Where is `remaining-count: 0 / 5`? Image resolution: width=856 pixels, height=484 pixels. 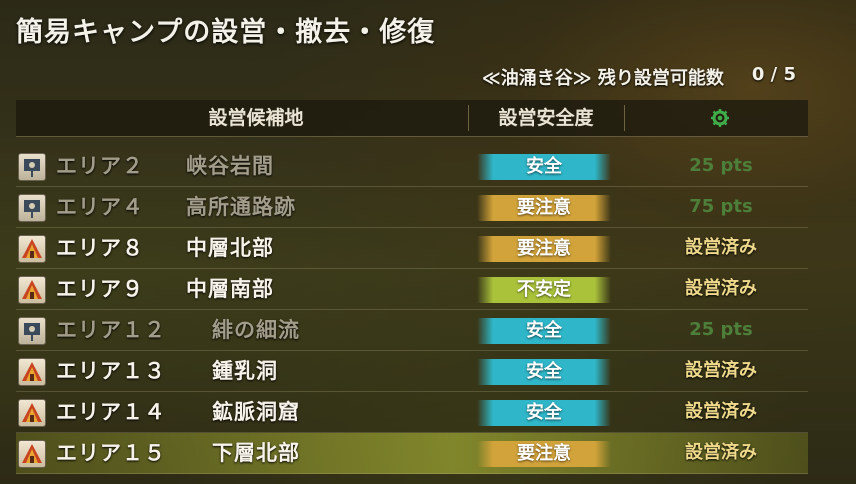 remaining-count: 0 / 5 is located at coordinates (773, 74).